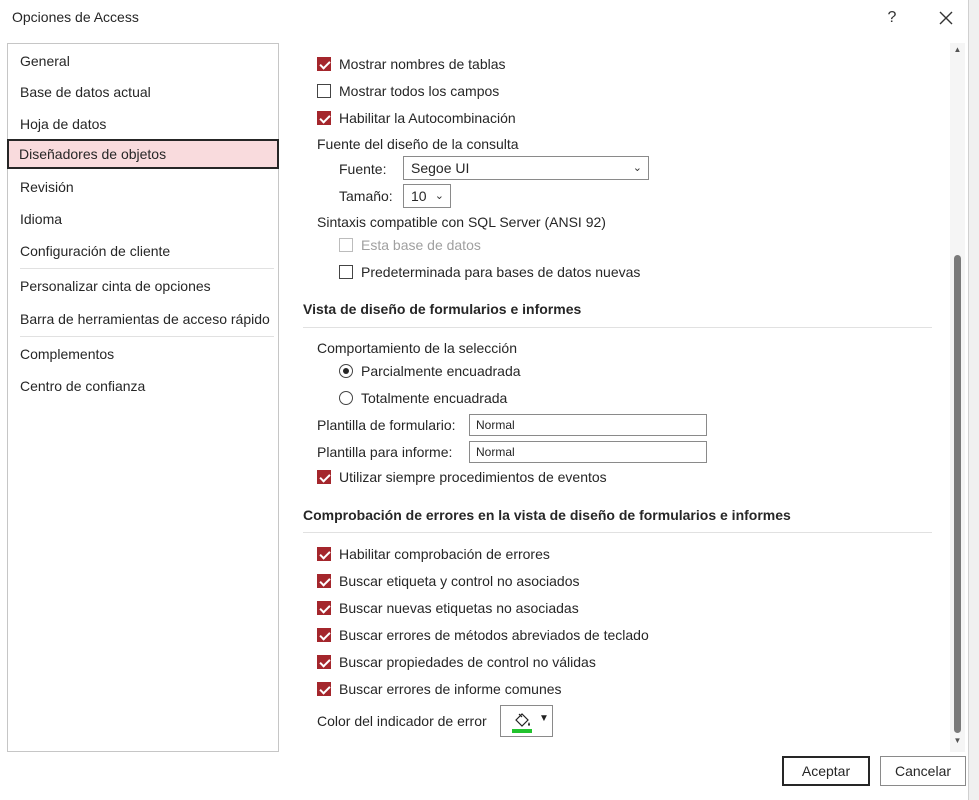  Describe the element at coordinates (522, 723) in the screenshot. I see `paint-bucket-icon` at that location.